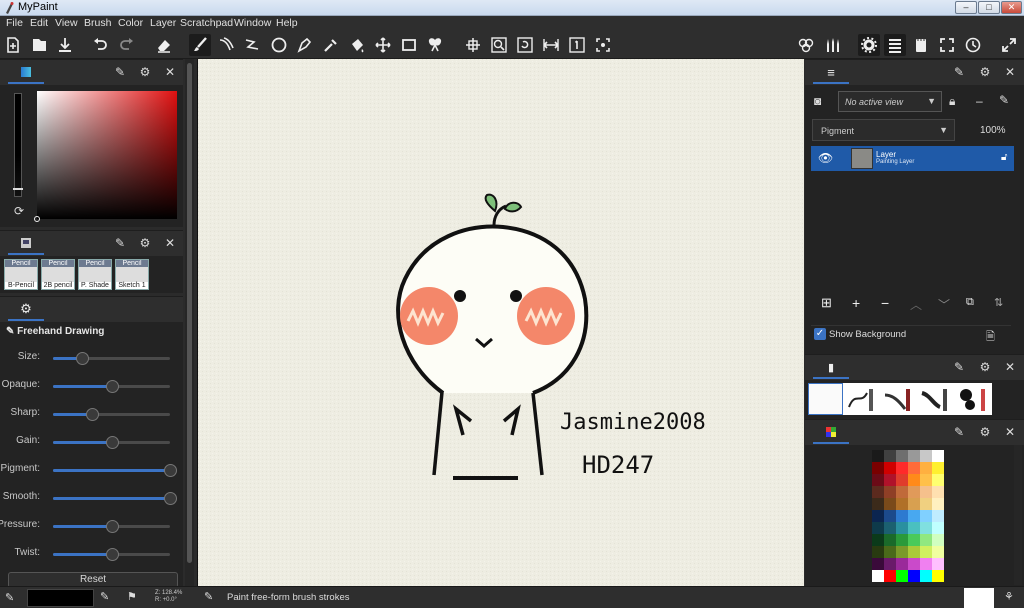  Describe the element at coordinates (990, 337) in the screenshot. I see `background-settings-icon: 🗎︎` at that location.